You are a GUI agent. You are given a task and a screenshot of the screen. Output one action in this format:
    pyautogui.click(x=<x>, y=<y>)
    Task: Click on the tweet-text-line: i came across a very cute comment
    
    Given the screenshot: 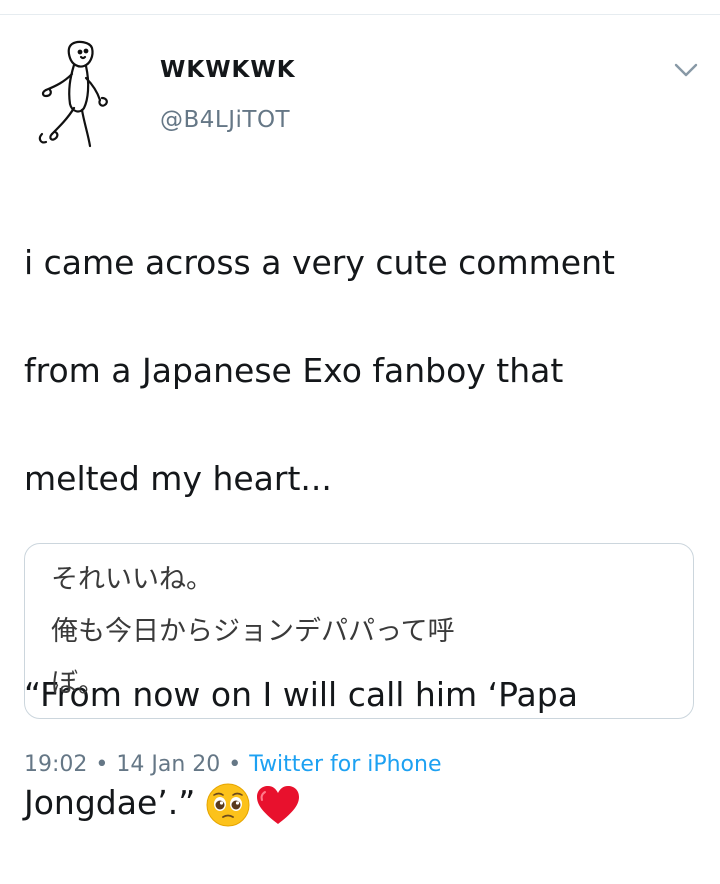 What is the action you would take?
    pyautogui.click(x=319, y=262)
    